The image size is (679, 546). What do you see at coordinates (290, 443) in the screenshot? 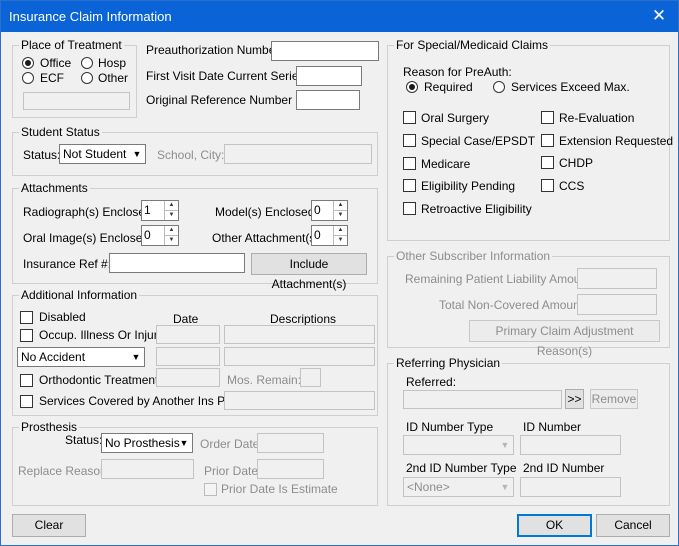
I see `order-date-input` at bounding box center [290, 443].